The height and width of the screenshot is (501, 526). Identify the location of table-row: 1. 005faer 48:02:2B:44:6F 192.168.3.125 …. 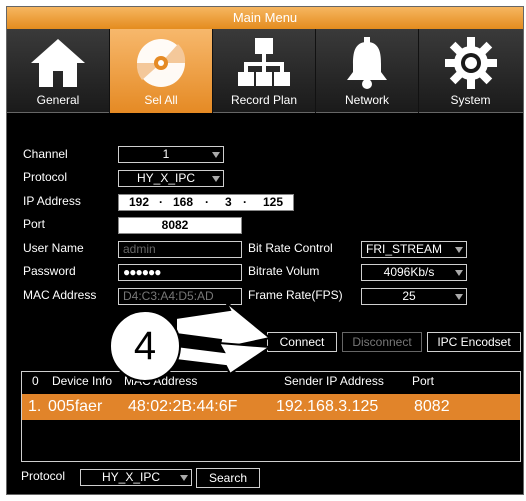
(271, 407).